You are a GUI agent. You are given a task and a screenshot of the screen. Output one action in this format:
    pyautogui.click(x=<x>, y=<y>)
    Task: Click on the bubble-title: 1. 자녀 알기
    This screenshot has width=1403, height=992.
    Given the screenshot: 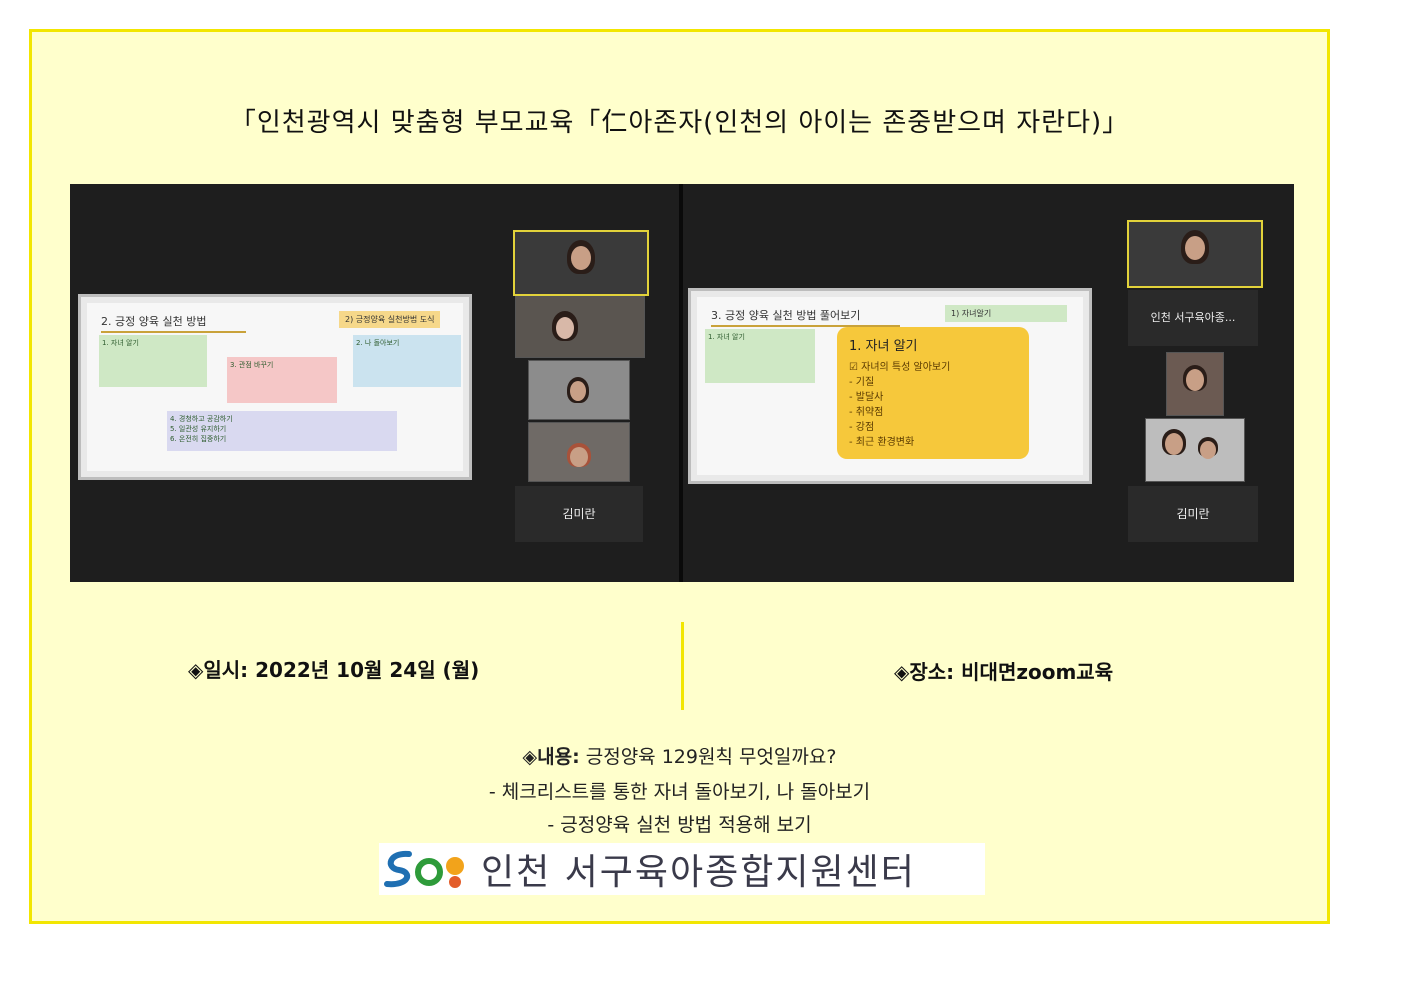 What is the action you would take?
    pyautogui.click(x=883, y=346)
    